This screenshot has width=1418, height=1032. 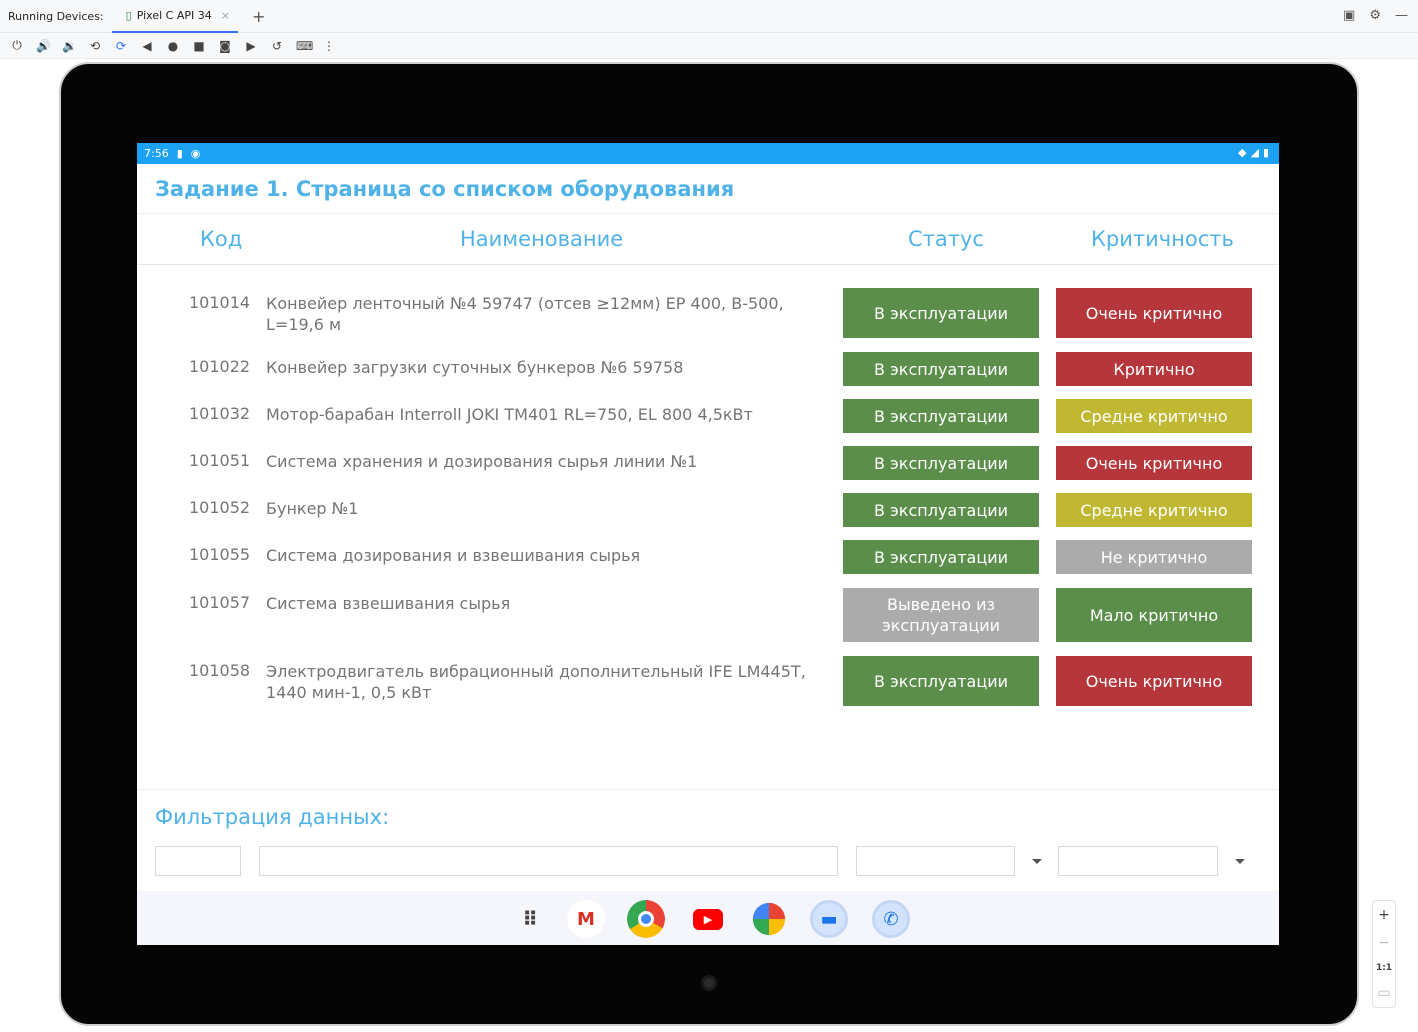 I want to click on home-icon: ●, so click(x=173, y=46).